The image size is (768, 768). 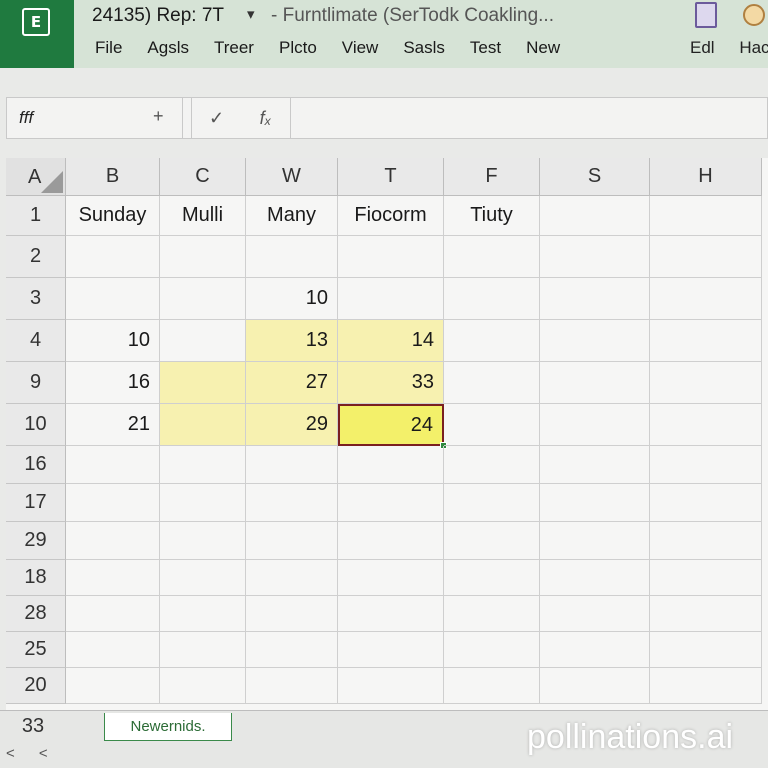 What do you see at coordinates (424, 48) in the screenshot?
I see `menu-sasls: Sasls` at bounding box center [424, 48].